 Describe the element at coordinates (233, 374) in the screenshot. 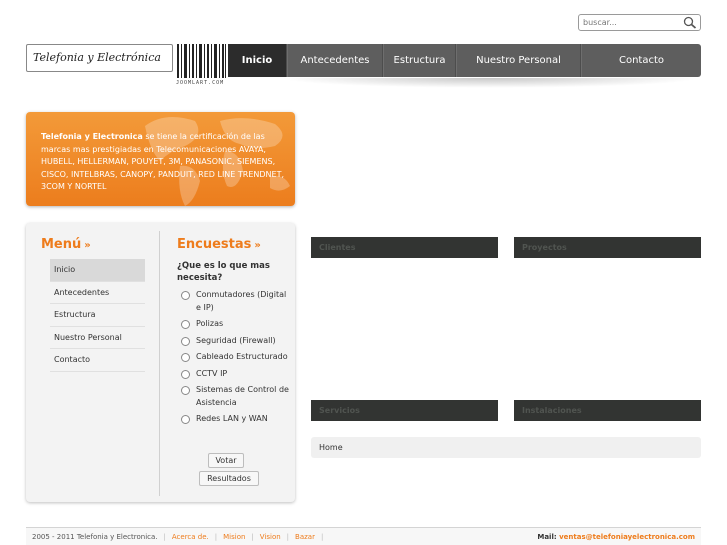

I see `poll-option: CCTV IP` at that location.